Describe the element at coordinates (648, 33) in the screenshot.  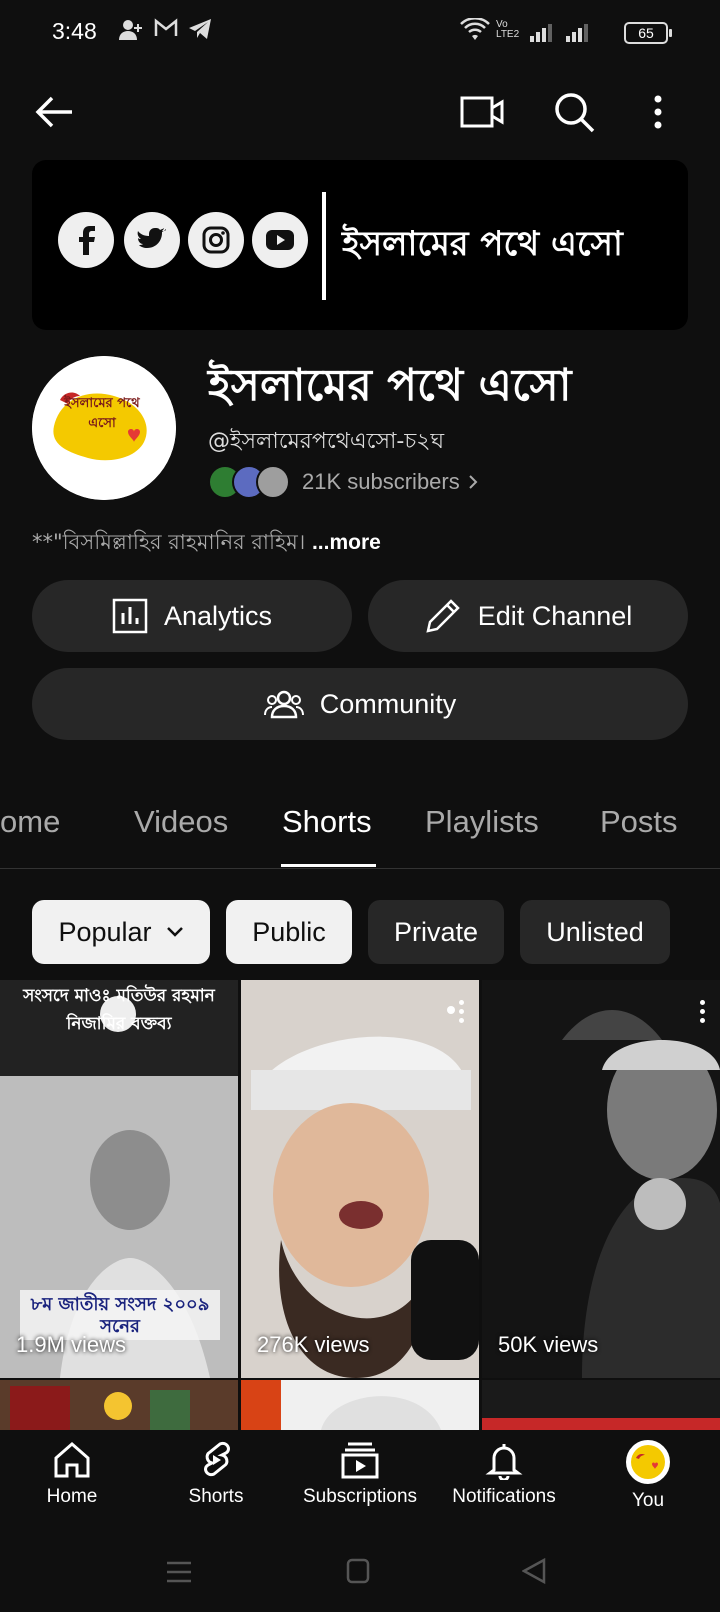
I see `battery-indicator: 65` at that location.